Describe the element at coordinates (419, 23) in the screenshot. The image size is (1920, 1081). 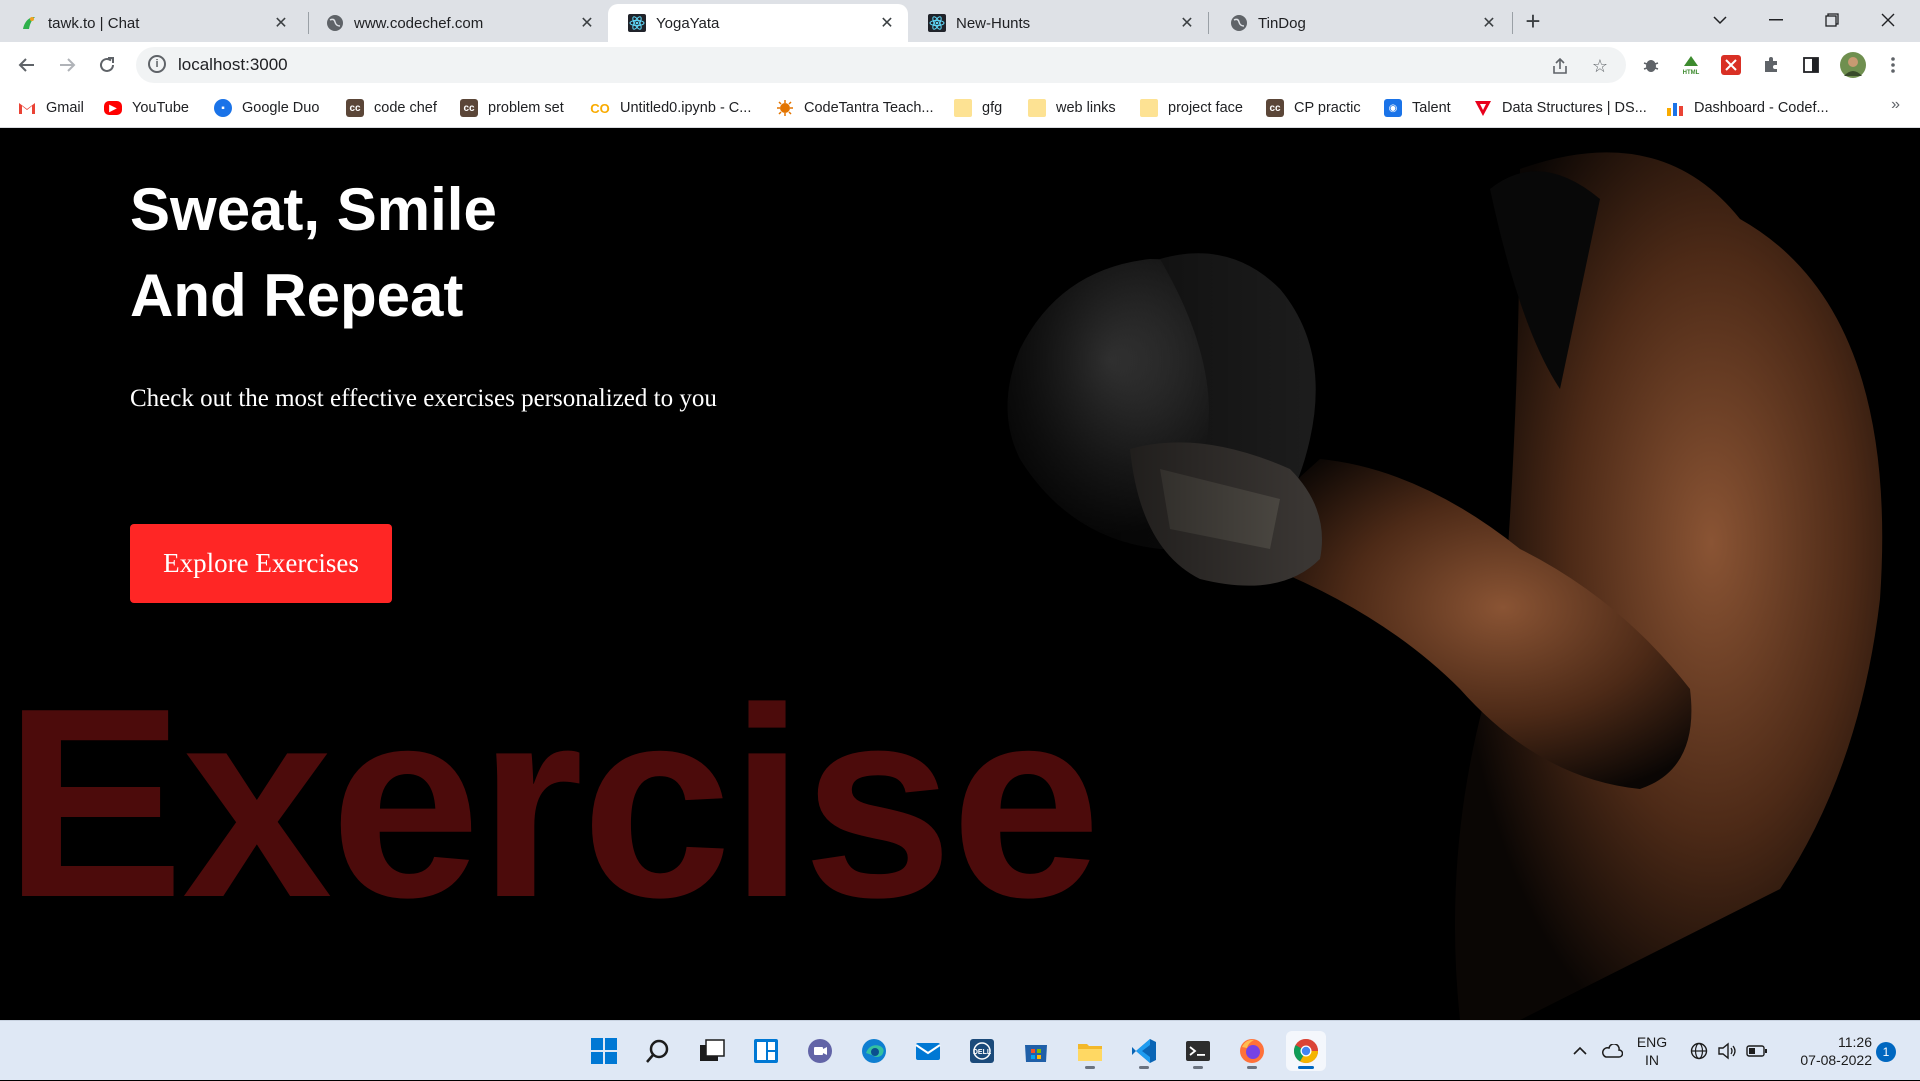
I see `tab-title: www.codechef.com` at that location.